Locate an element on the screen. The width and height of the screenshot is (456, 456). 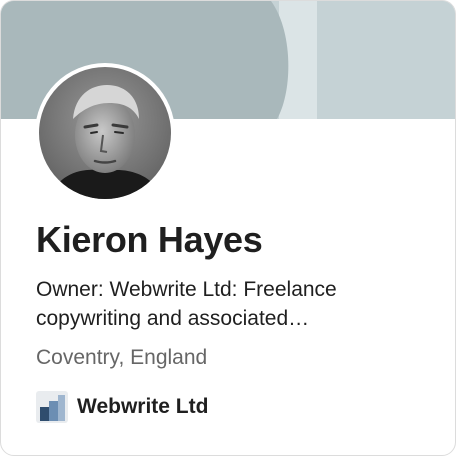
profile-name: Kieron Hayes is located at coordinates (149, 240).